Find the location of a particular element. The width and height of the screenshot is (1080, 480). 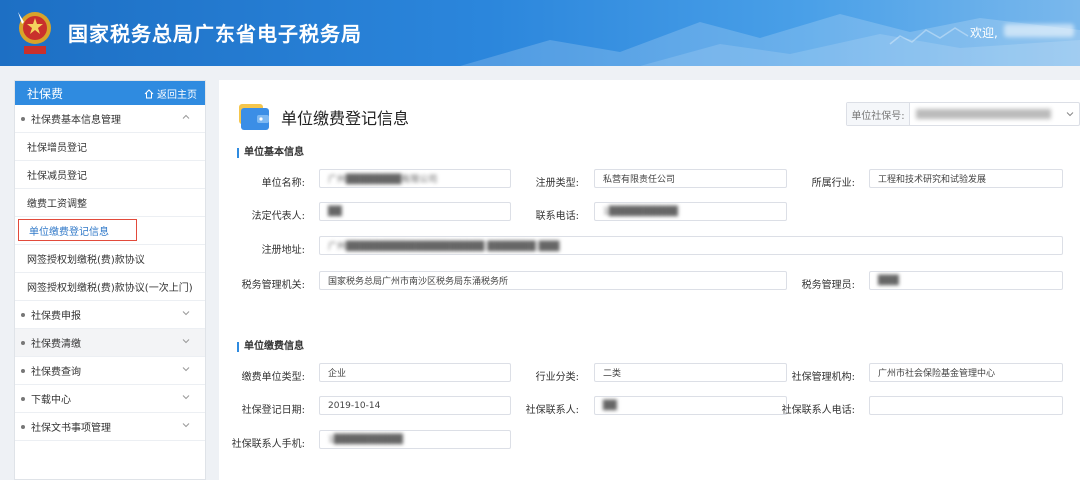

sidebar-header: 社保费 返回主页 is located at coordinates (110, 93).